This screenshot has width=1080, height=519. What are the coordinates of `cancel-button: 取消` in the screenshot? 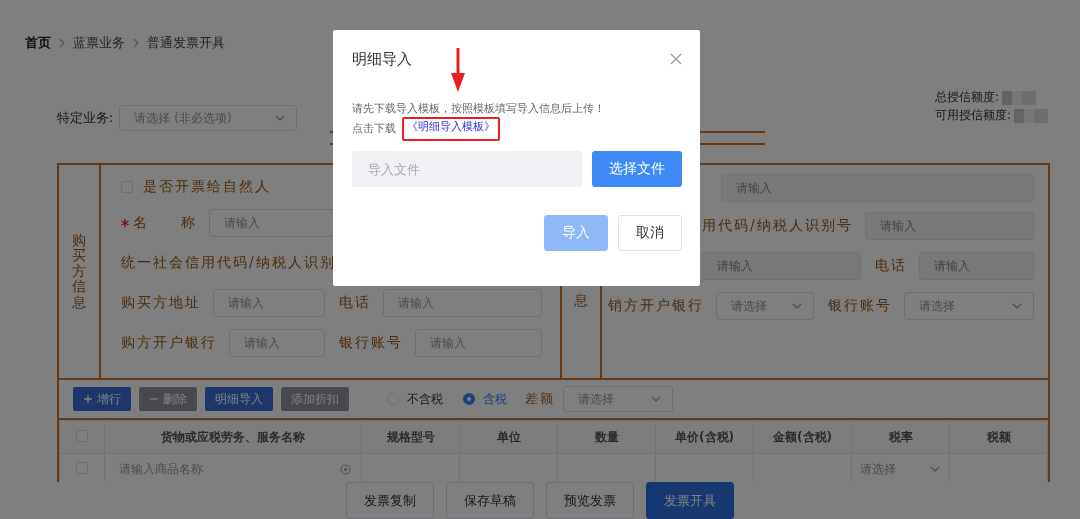 It's located at (650, 233).